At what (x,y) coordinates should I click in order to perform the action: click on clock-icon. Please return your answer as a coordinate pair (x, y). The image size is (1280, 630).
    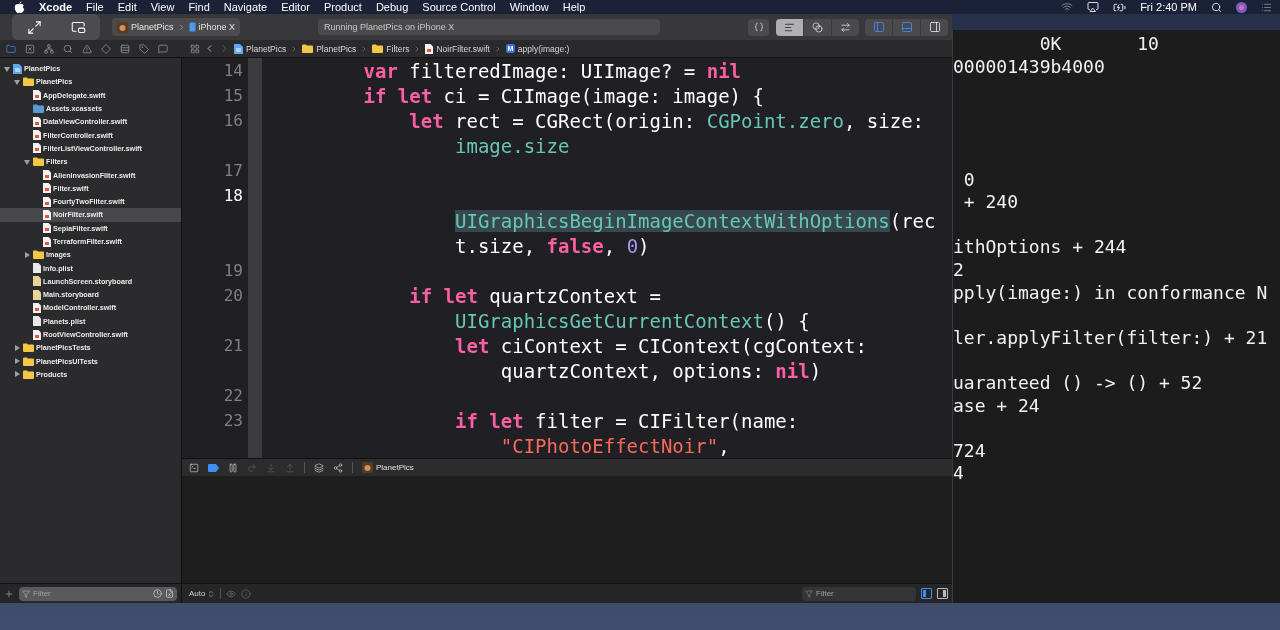
    Looking at the image, I should click on (157, 593).